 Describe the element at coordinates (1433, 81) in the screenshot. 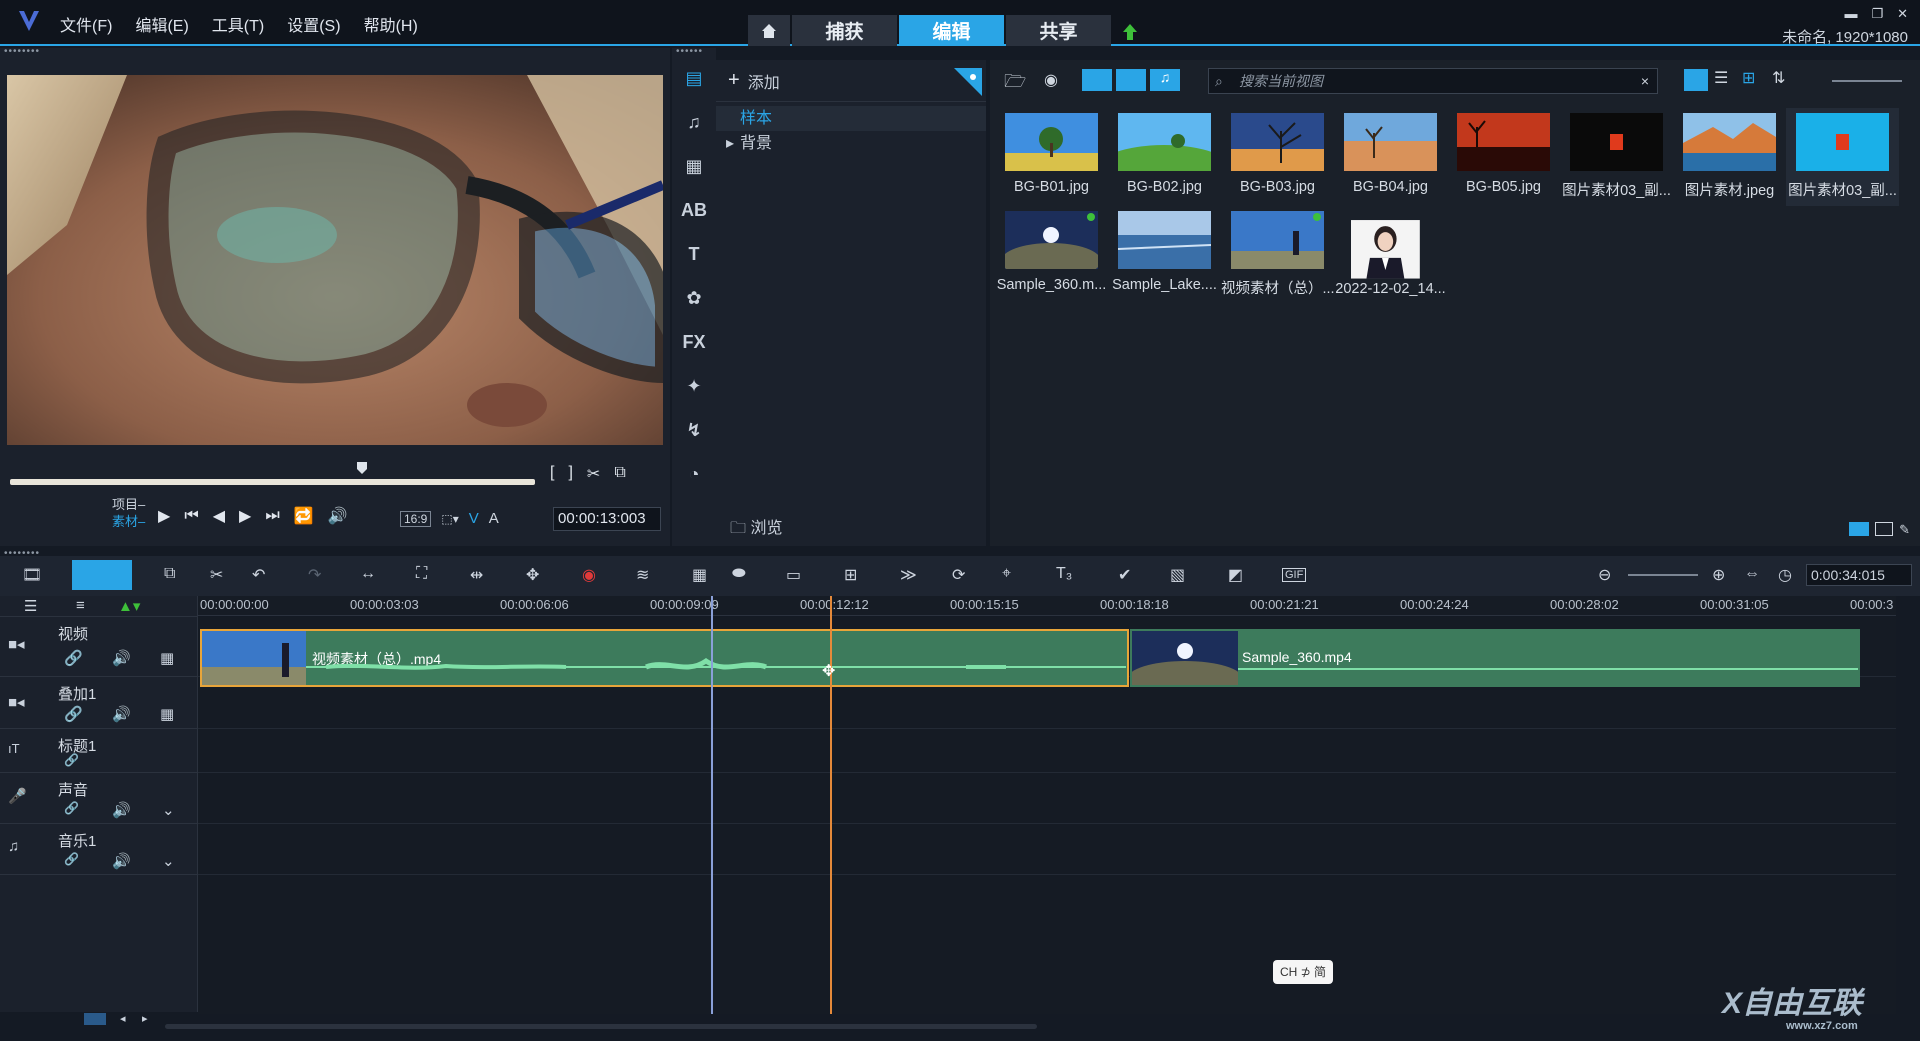

I see `search-input: ⌕ 搜索当前视图 ×` at that location.